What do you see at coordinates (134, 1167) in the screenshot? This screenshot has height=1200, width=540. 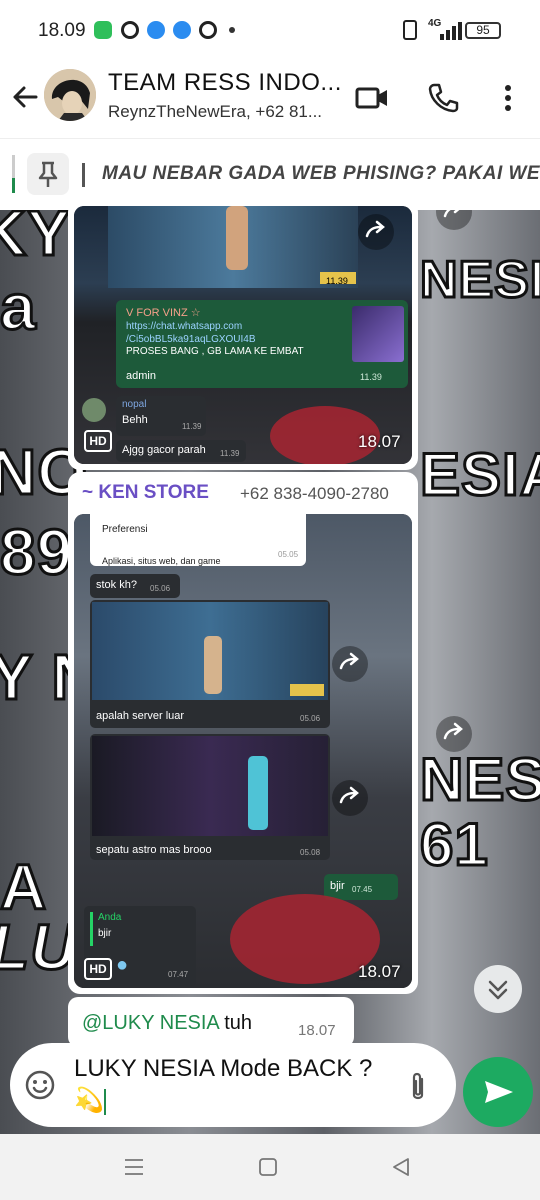 I see `recent-apps-icon` at bounding box center [134, 1167].